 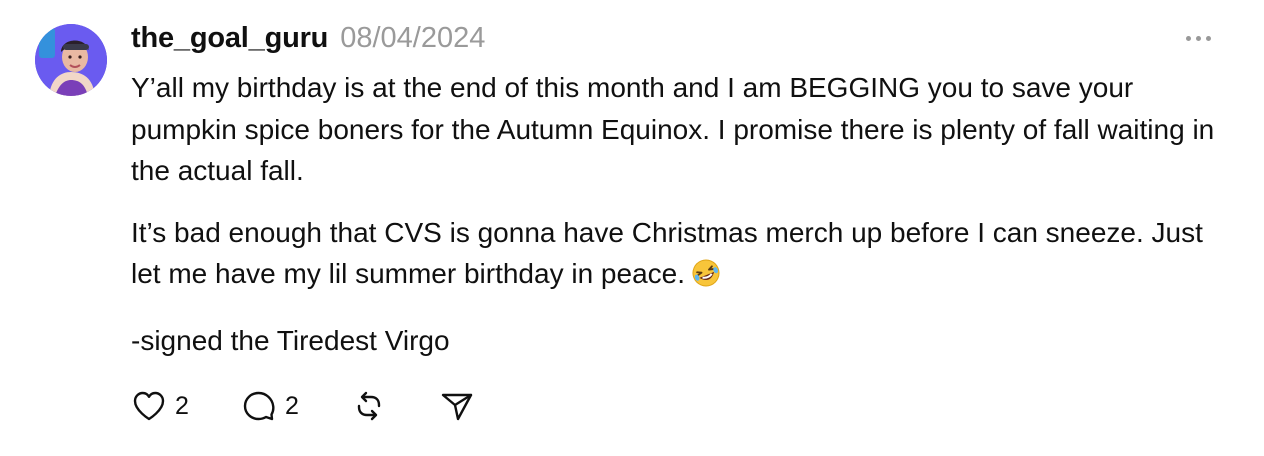 What do you see at coordinates (292, 405) in the screenshot?
I see `reply-count: 2` at bounding box center [292, 405].